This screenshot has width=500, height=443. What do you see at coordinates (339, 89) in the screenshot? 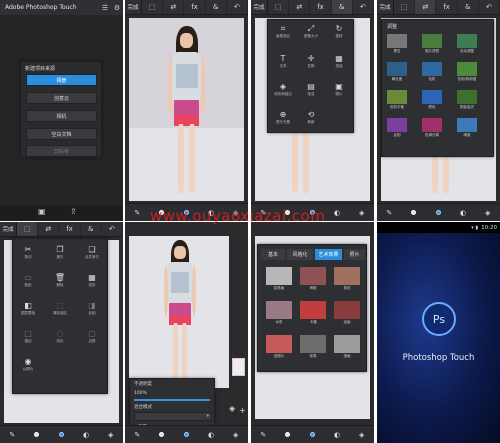
I see `tool-photo: ▣ 照片` at bounding box center [339, 89].